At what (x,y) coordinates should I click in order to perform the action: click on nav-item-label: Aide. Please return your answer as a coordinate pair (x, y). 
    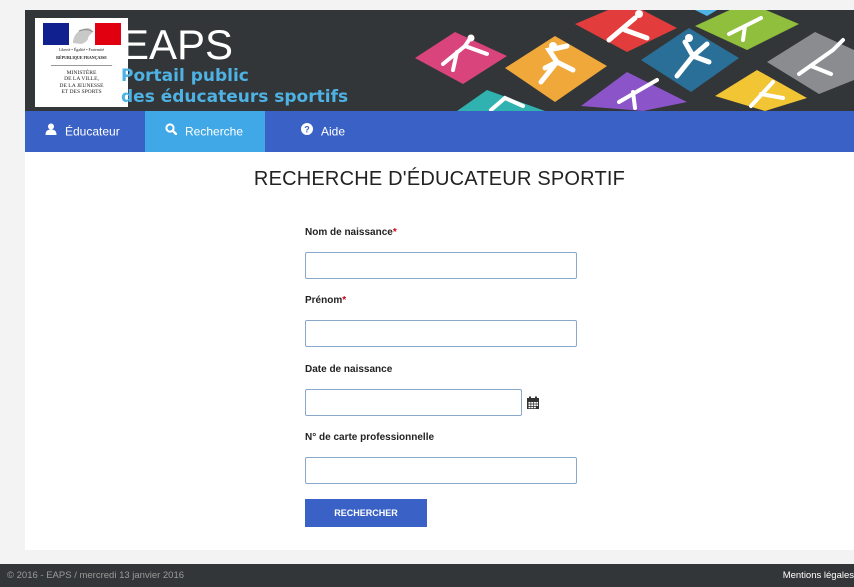
    Looking at the image, I should click on (333, 131).